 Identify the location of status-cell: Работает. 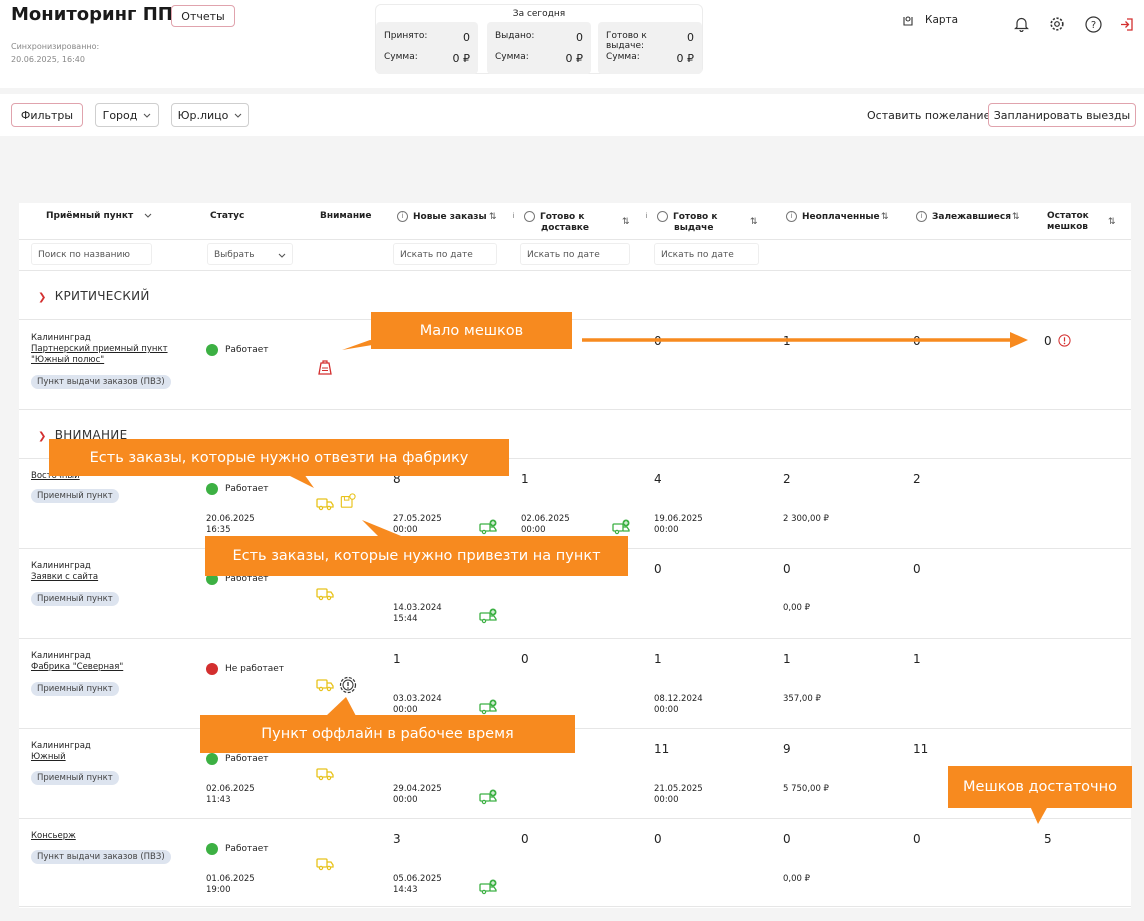
(237, 489).